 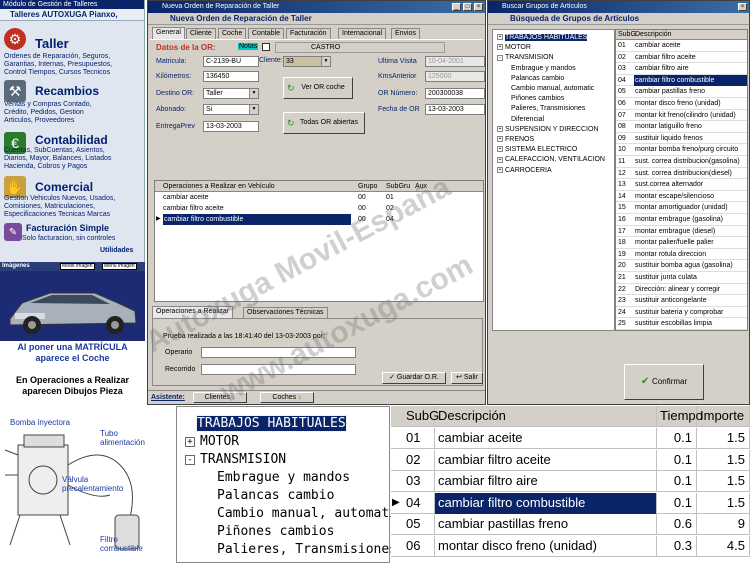 What do you see at coordinates (681, 46) in the screenshot?
I see `table-row: 01 cambiar aceite` at bounding box center [681, 46].